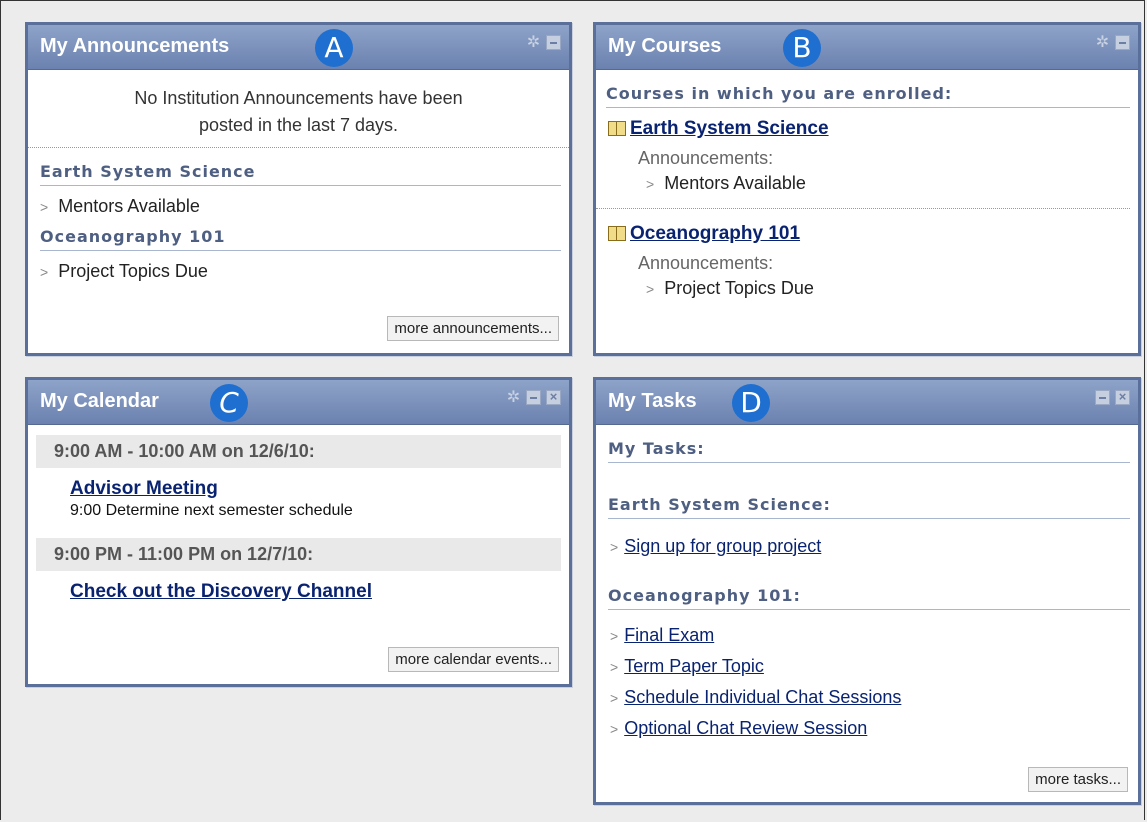 Image resolution: width=1147 pixels, height=822 pixels. I want to click on section-heading: Earth System Science, so click(300, 174).